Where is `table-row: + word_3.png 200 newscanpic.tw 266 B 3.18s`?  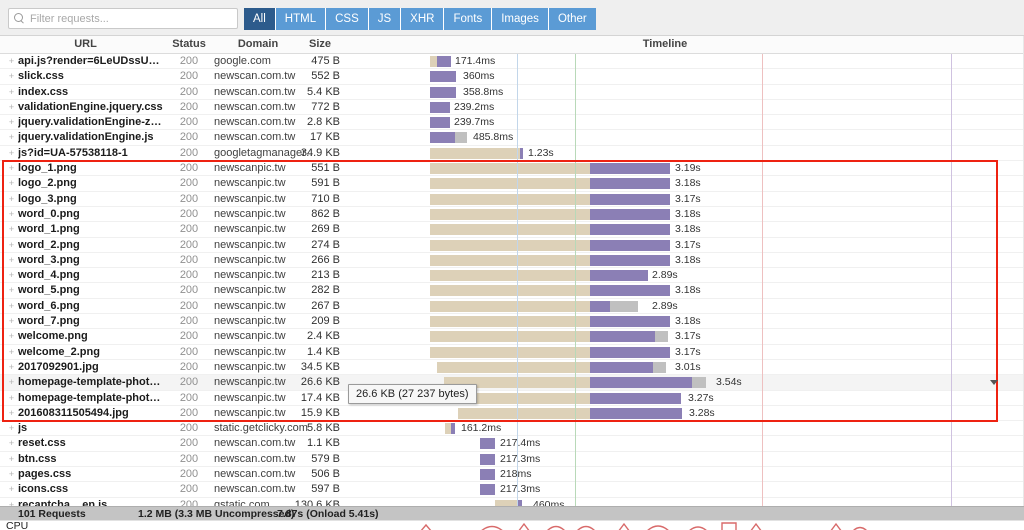 table-row: + word_3.png 200 newscanpic.tw 266 B 3.18s is located at coordinates (512, 261).